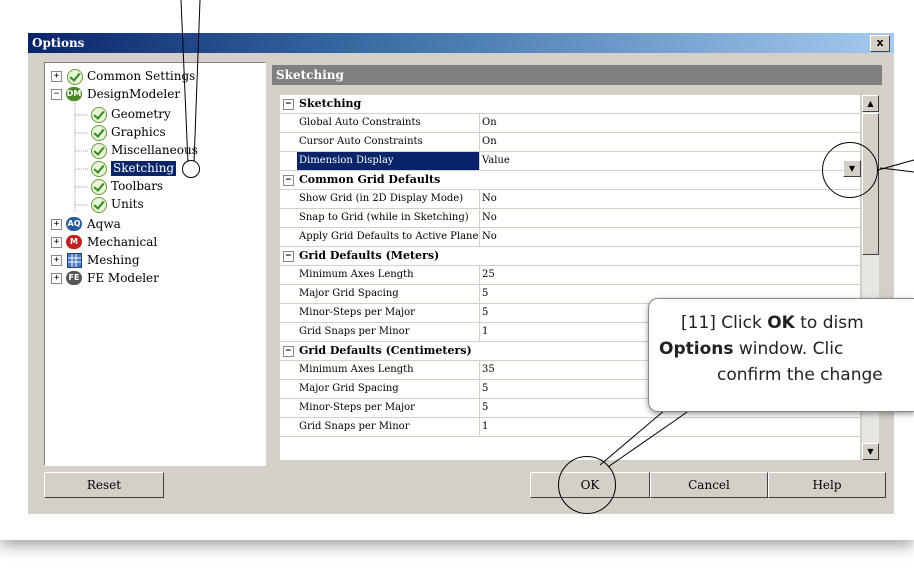  What do you see at coordinates (788, 349) in the screenshot?
I see `callout-text: window. Clic` at bounding box center [788, 349].